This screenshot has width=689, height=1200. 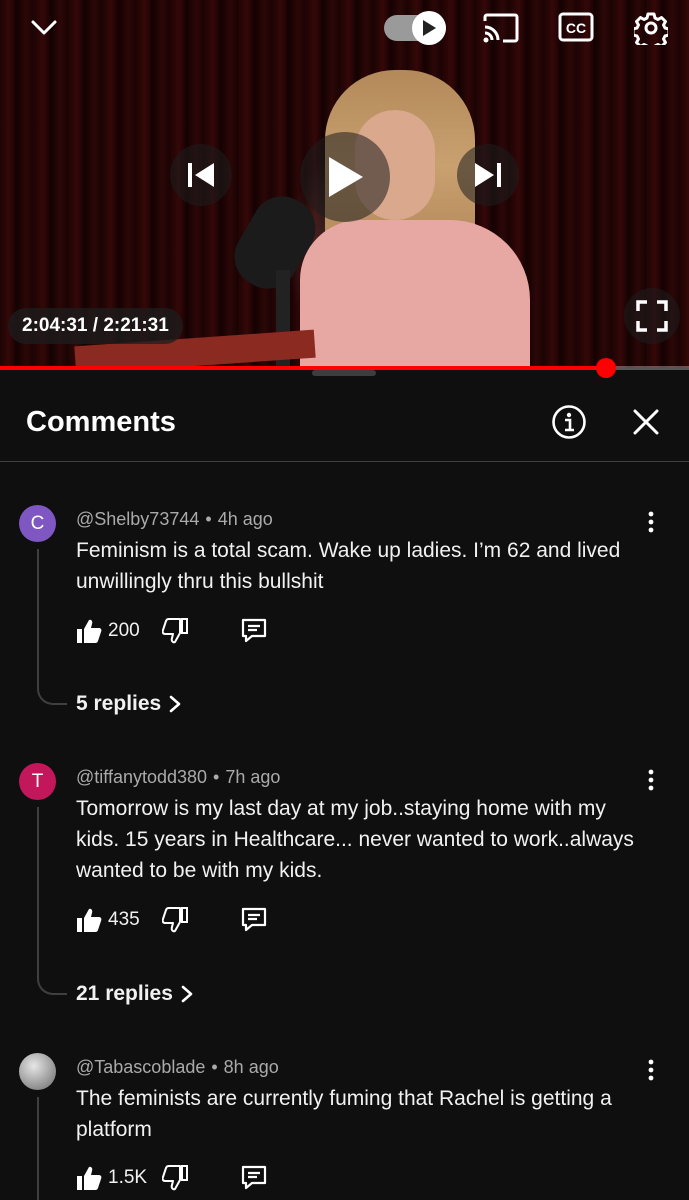 I want to click on like-count: 1.5K, so click(x=128, y=1177).